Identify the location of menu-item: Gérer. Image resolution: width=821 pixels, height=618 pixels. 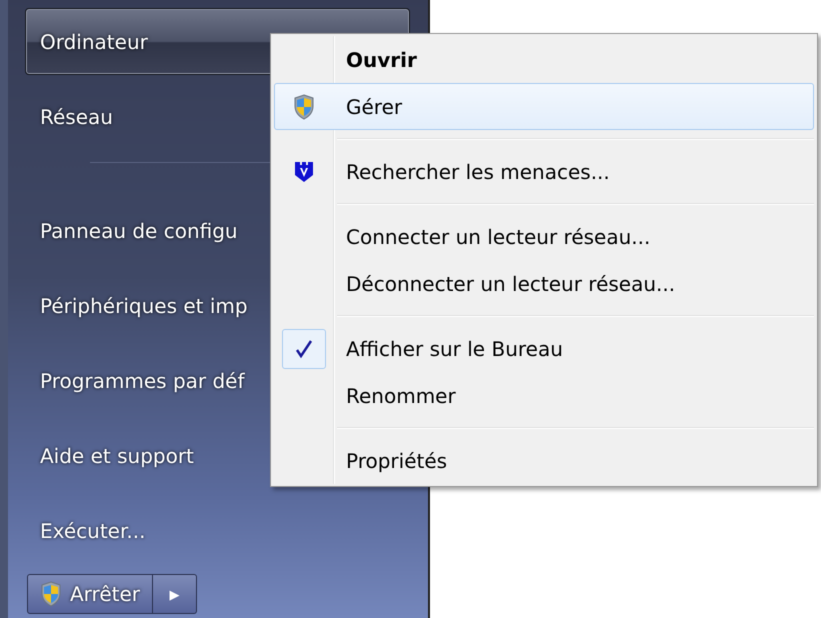
(544, 106).